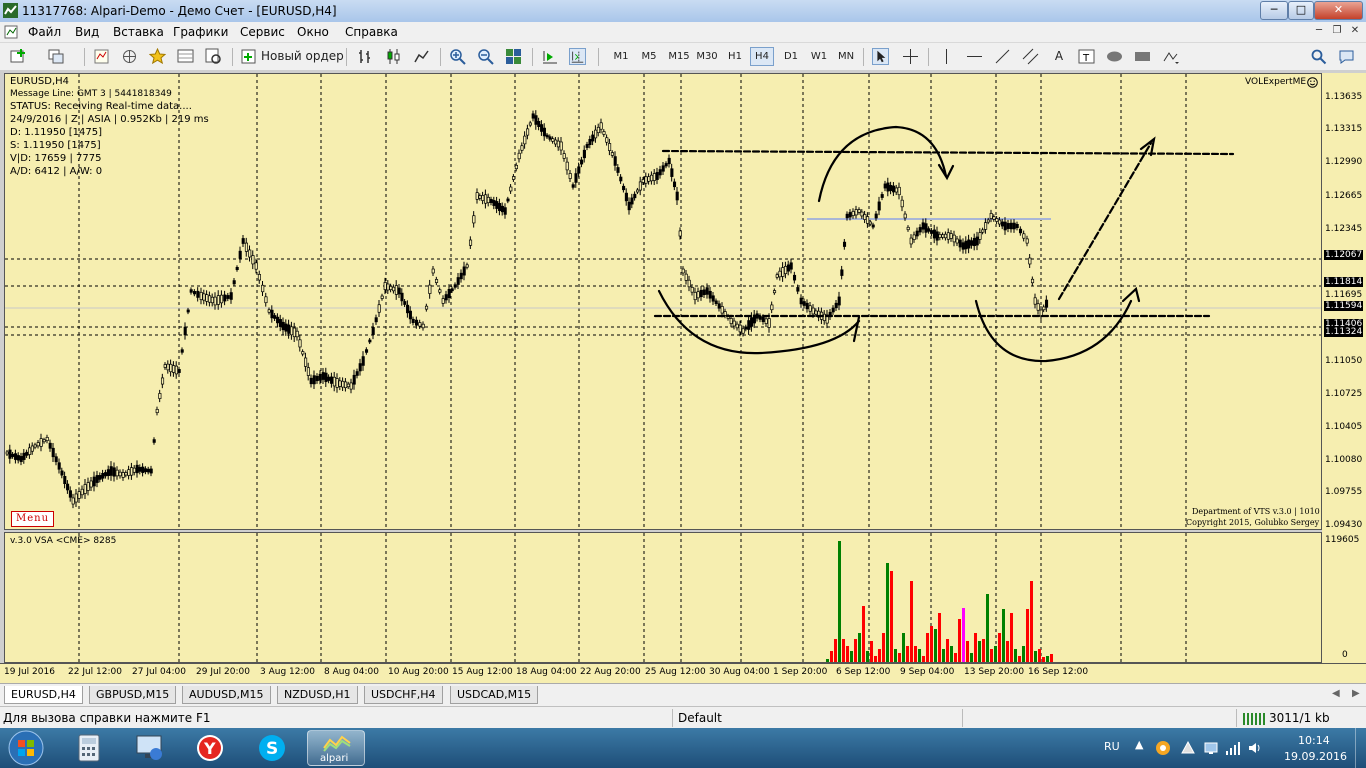  Describe the element at coordinates (44, 32) in the screenshot. I see `menu-file: Файл` at that location.